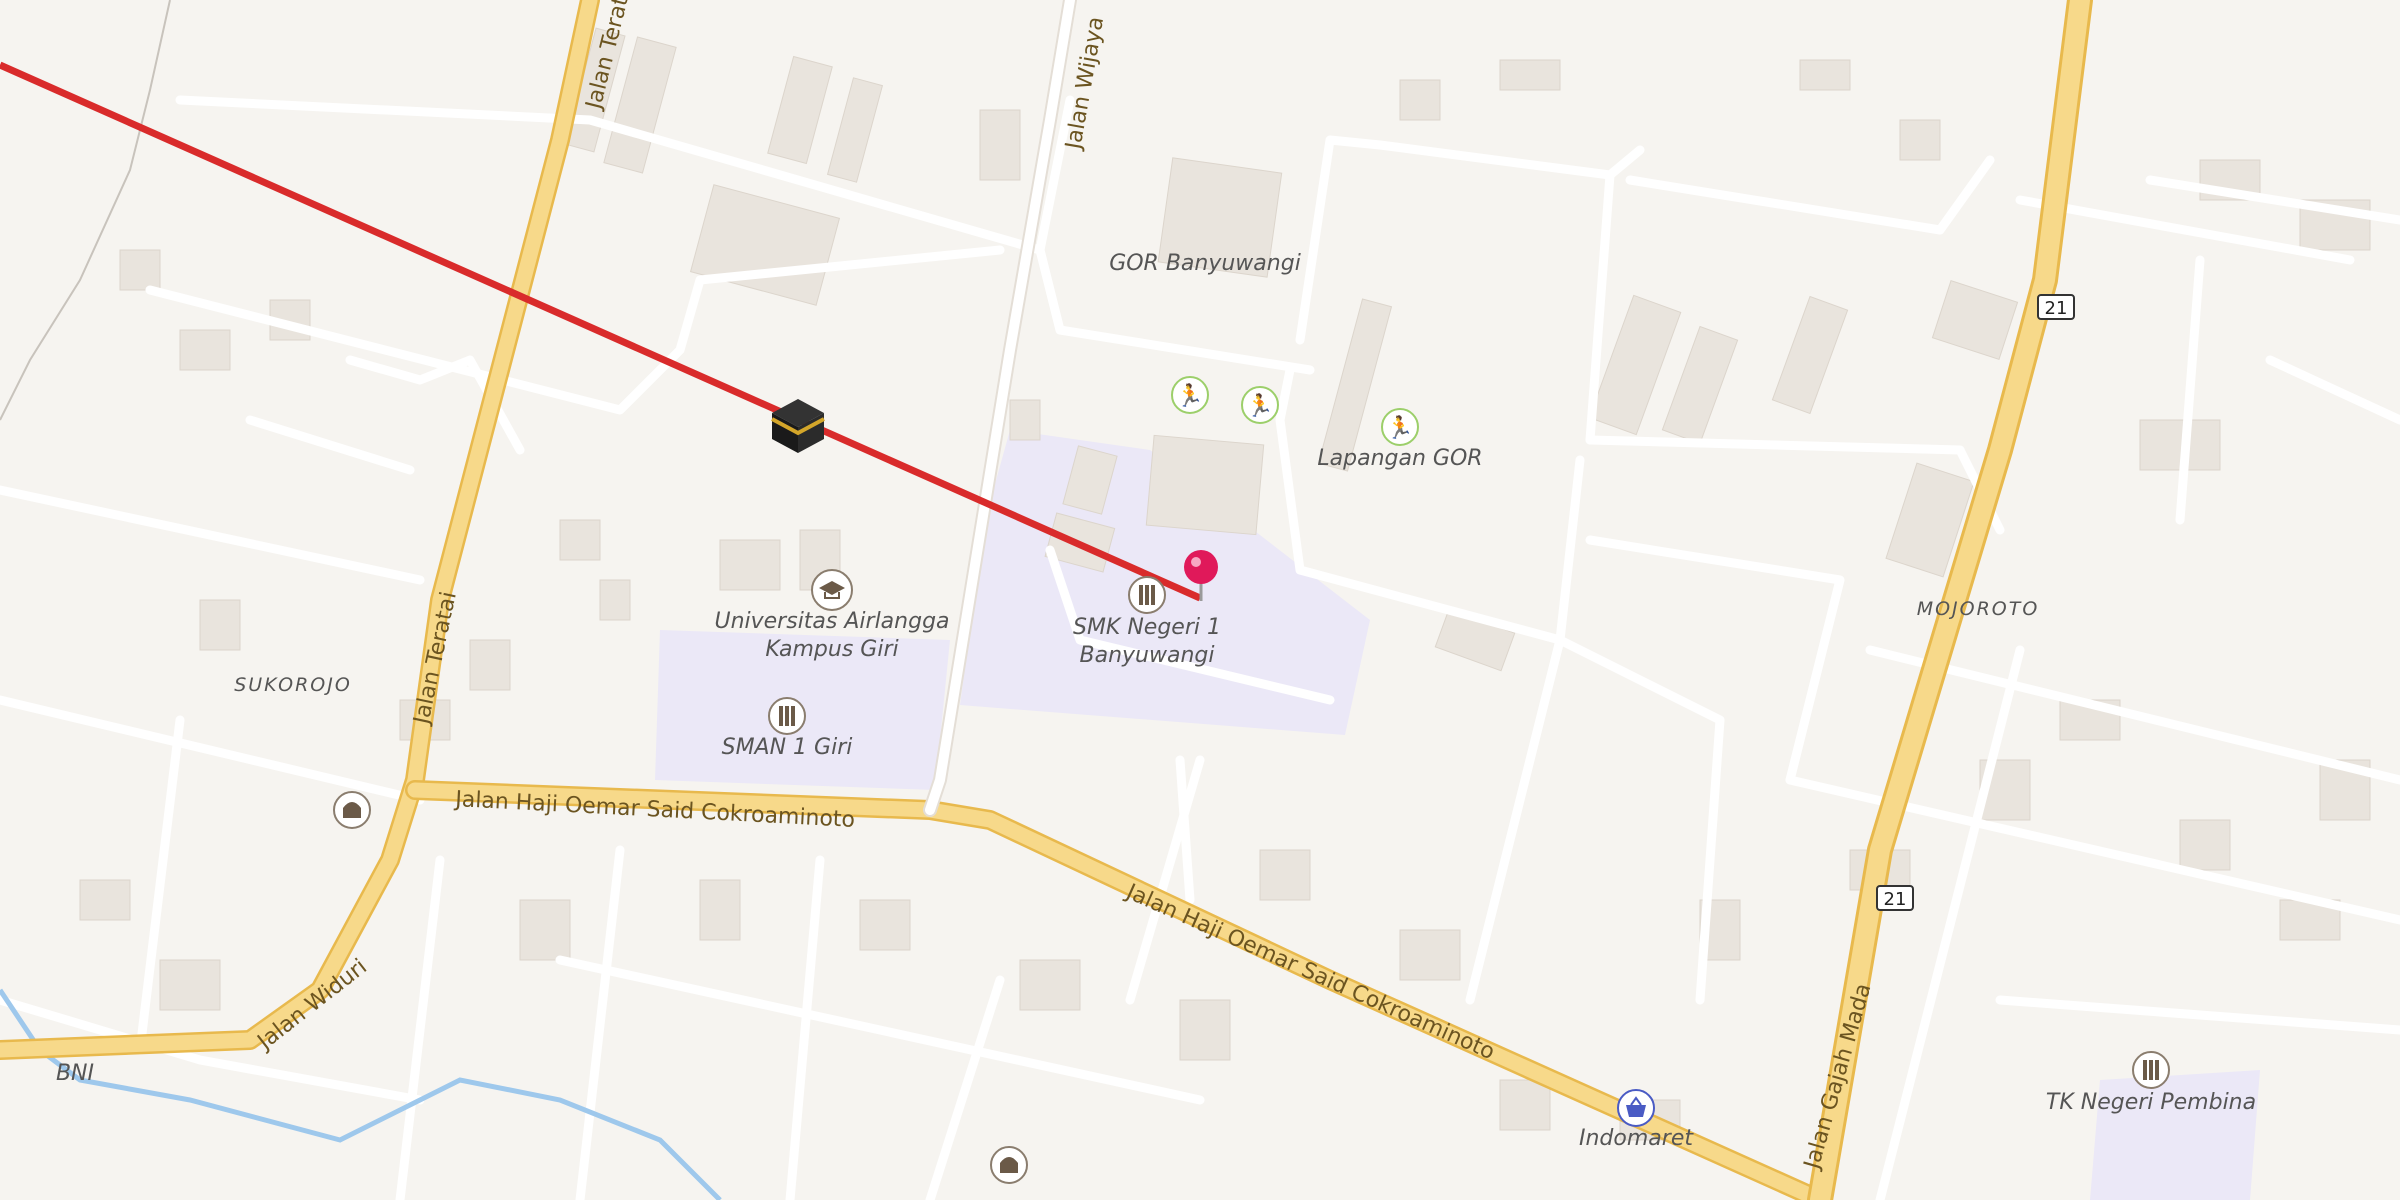 The height and width of the screenshot is (1200, 2400). I want to click on district-label-mojoroto: MOJOROTO, so click(1978, 609).